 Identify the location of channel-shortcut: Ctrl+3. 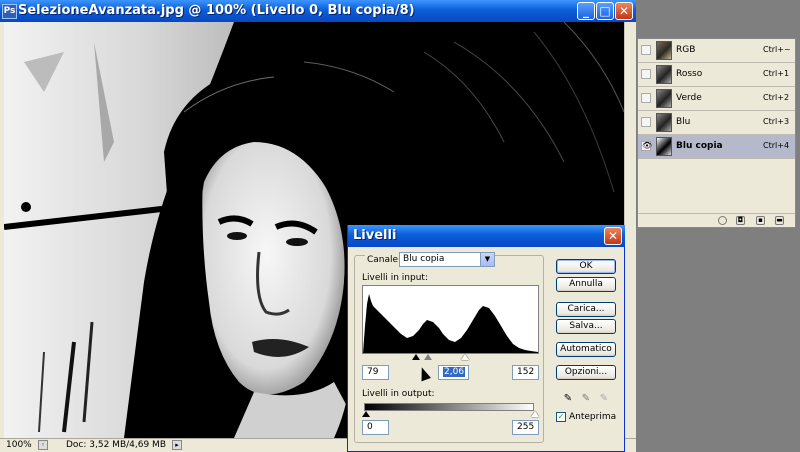
(776, 121).